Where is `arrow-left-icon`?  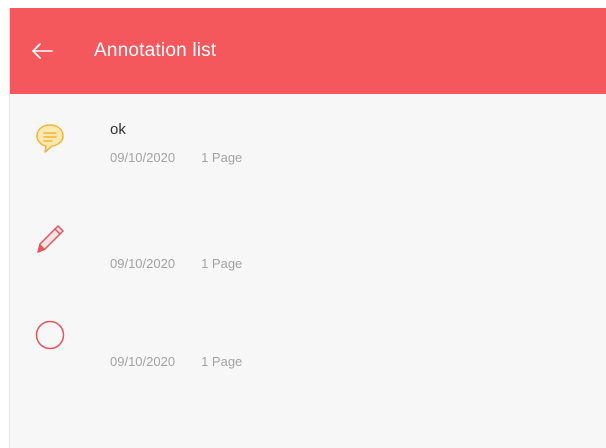
arrow-left-icon is located at coordinates (42, 51).